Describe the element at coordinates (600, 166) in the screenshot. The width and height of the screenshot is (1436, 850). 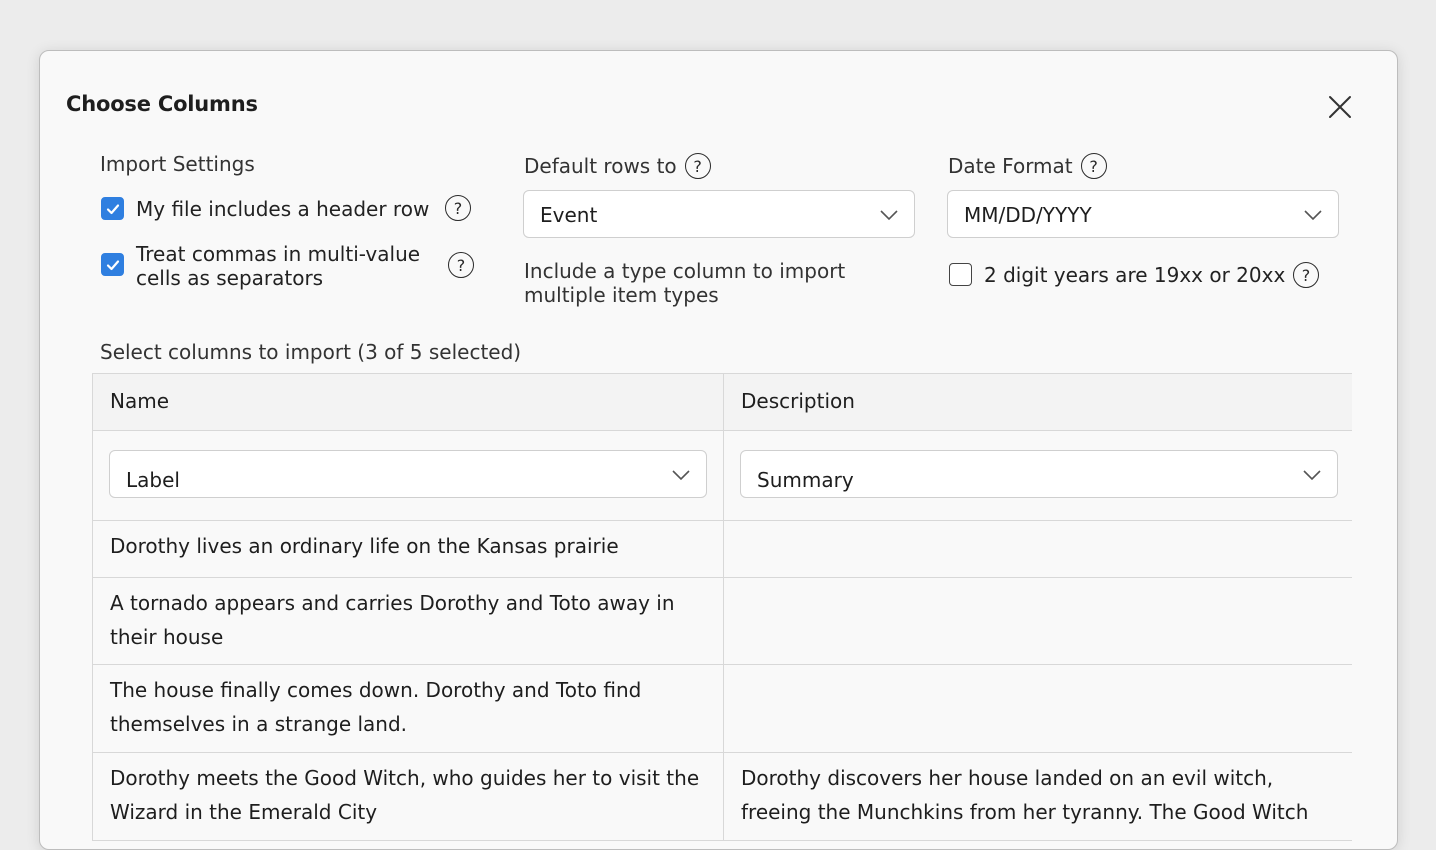
I see `default-rows-label: Default rows to` at that location.